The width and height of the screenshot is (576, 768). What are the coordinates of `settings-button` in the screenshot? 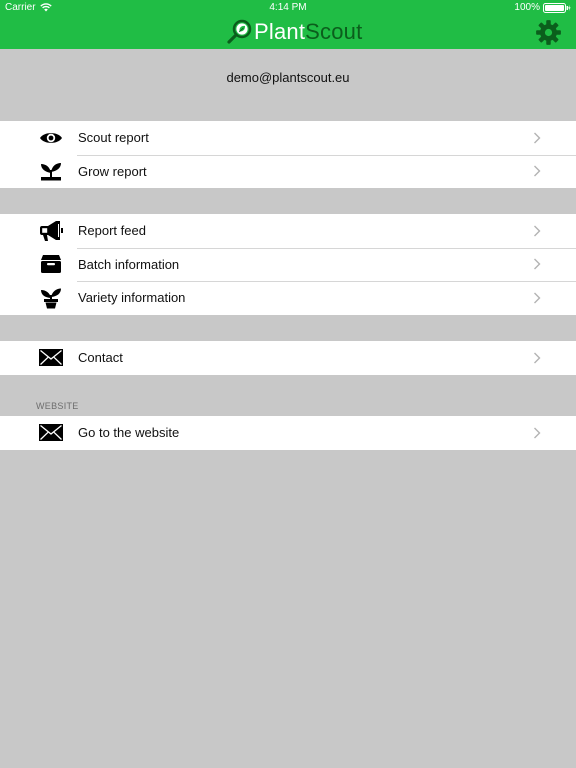 It's located at (548, 32).